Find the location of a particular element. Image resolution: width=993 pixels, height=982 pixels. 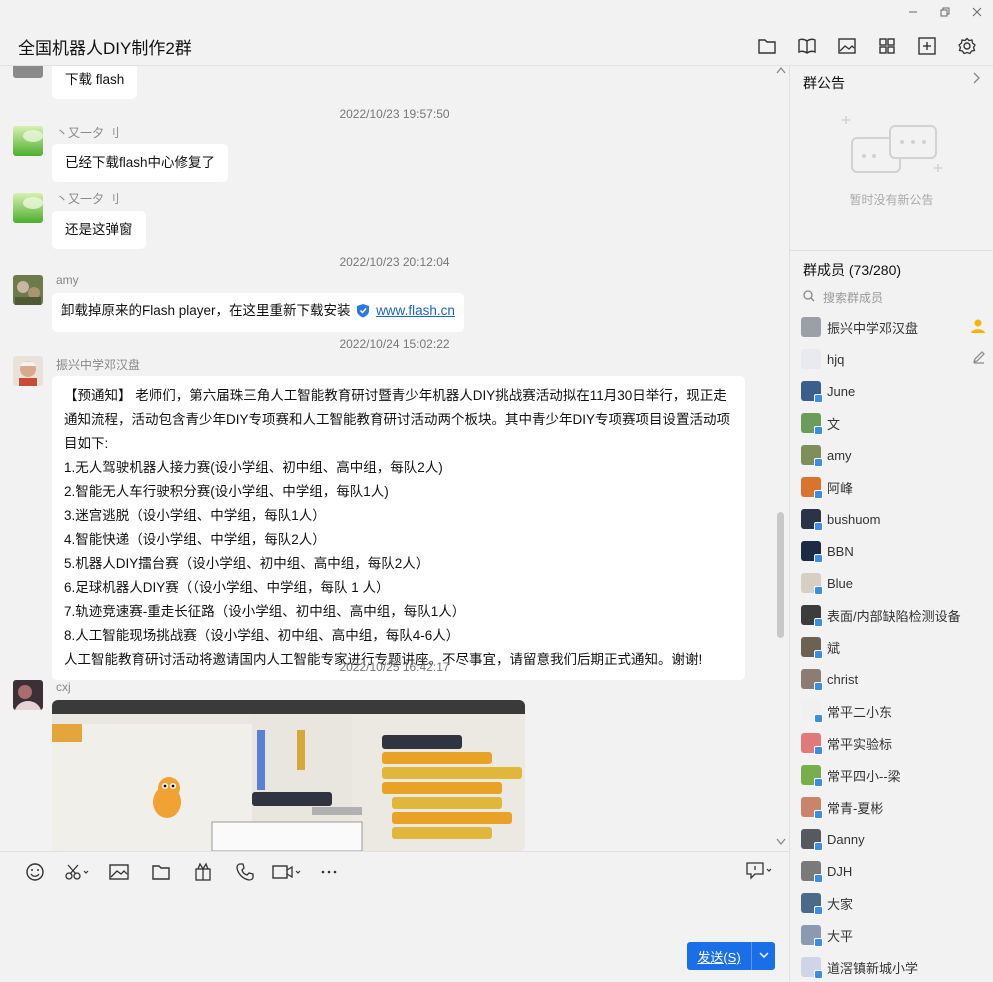

edit-icon is located at coordinates (979, 358).